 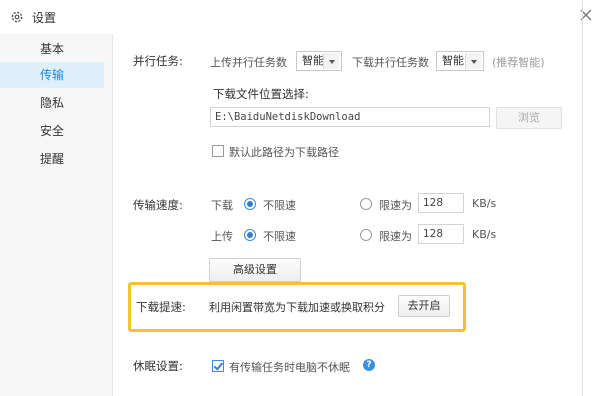 I want to click on download-unlimited-radio, so click(x=250, y=204).